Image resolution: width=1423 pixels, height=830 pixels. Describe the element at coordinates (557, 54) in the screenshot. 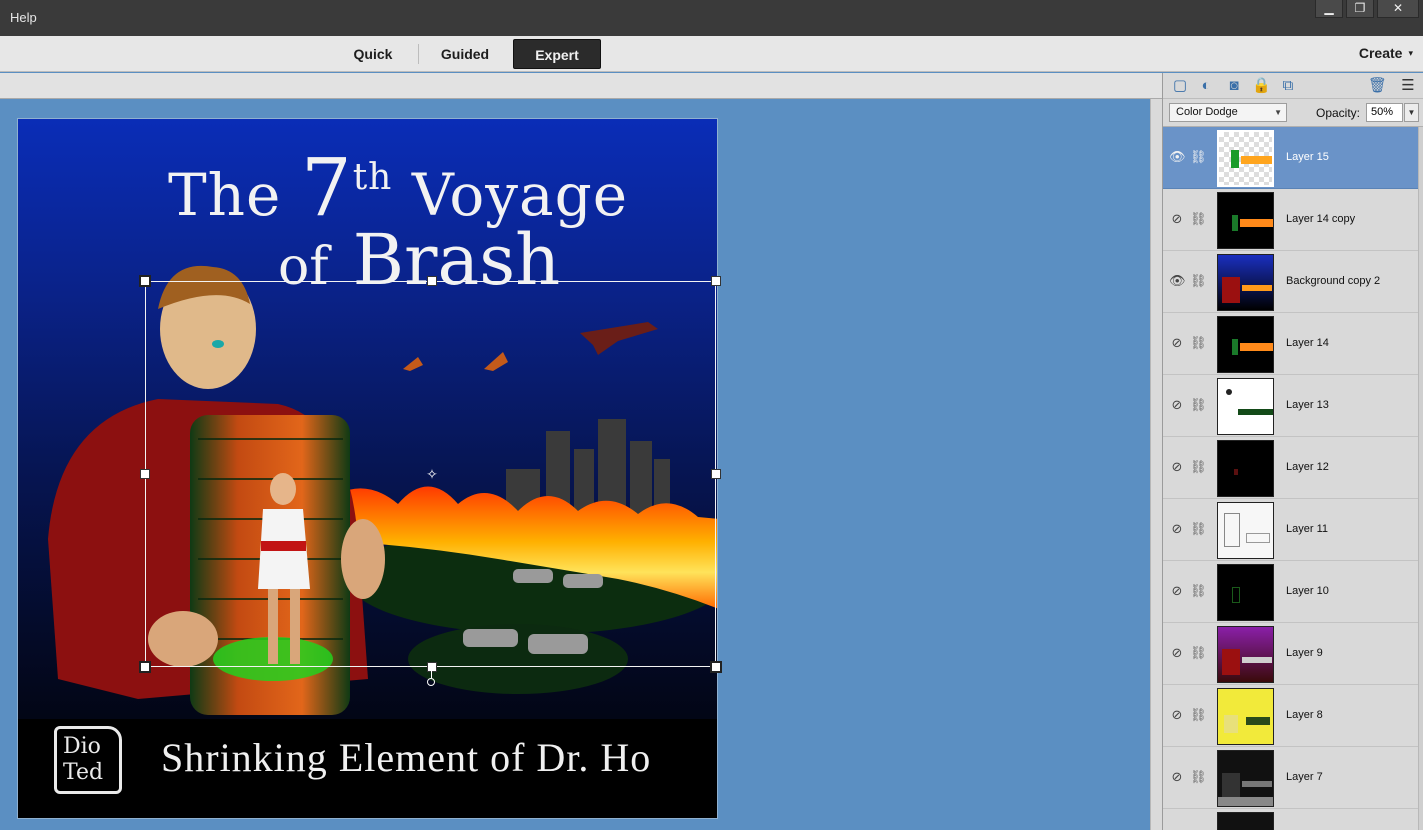

I see `tab-expert: Expert` at that location.